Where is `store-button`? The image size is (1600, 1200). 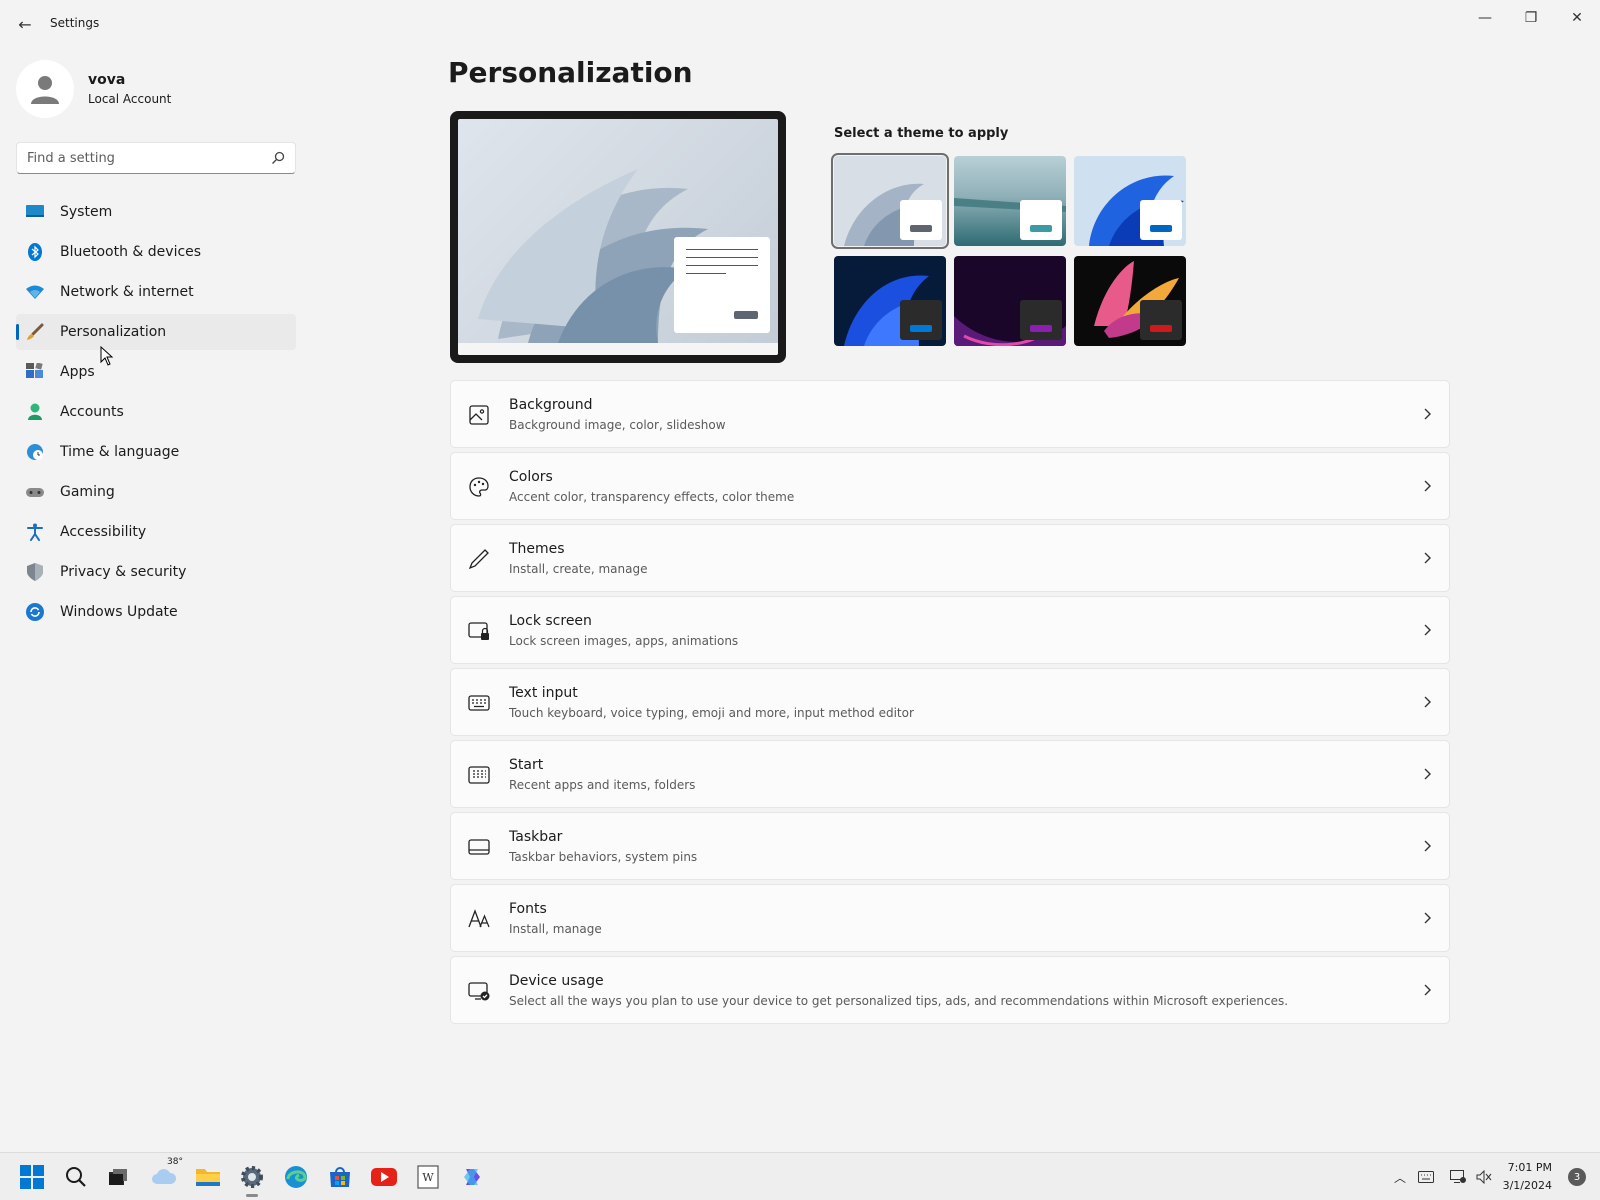
store-button is located at coordinates (340, 1177).